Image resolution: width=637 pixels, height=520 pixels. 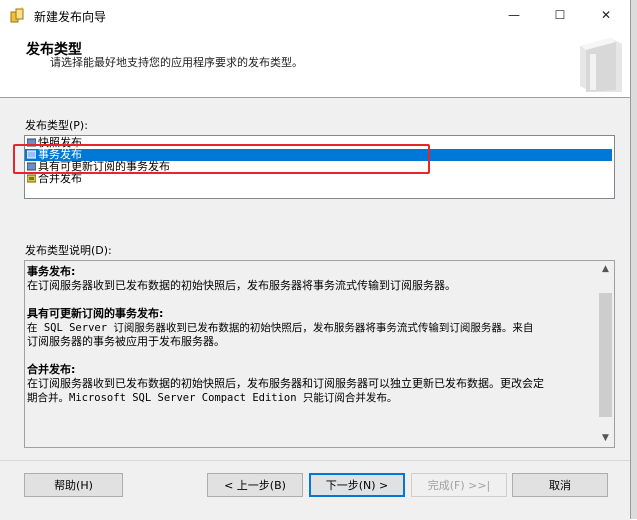 I want to click on list-item-merge: 合并发布, so click(x=318, y=179).